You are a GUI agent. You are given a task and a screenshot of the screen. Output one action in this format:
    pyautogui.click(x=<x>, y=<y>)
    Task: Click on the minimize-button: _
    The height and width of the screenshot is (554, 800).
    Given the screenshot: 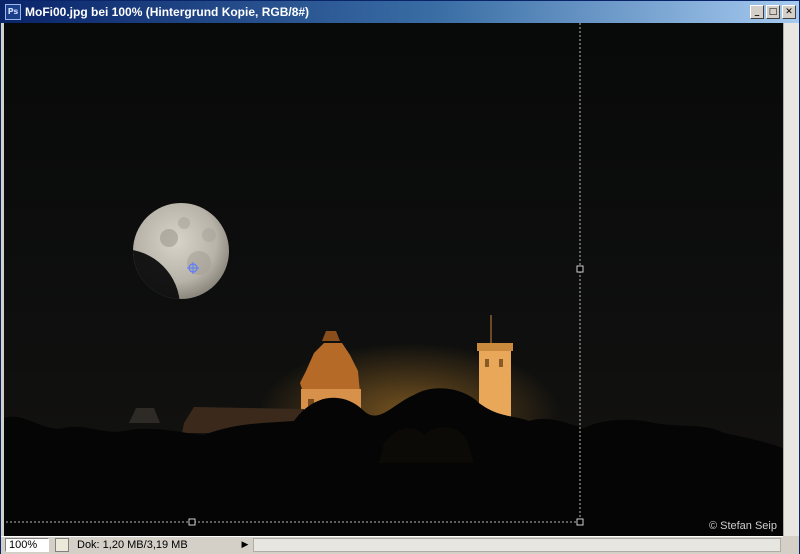 What is the action you would take?
    pyautogui.click(x=757, y=12)
    